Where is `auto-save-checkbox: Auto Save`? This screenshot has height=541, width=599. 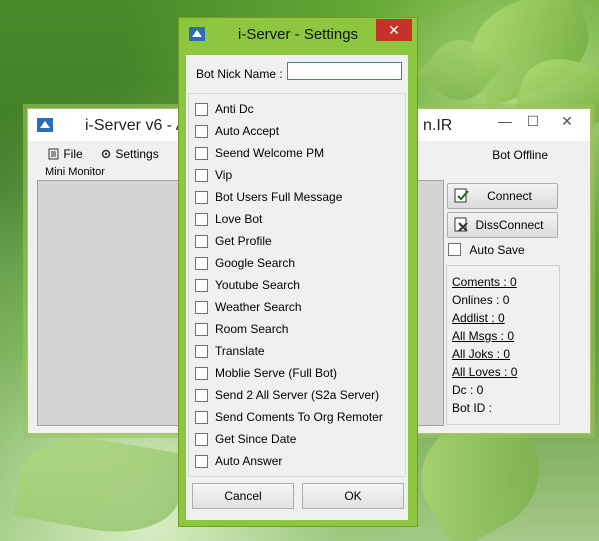 auto-save-checkbox: Auto Save is located at coordinates (486, 250).